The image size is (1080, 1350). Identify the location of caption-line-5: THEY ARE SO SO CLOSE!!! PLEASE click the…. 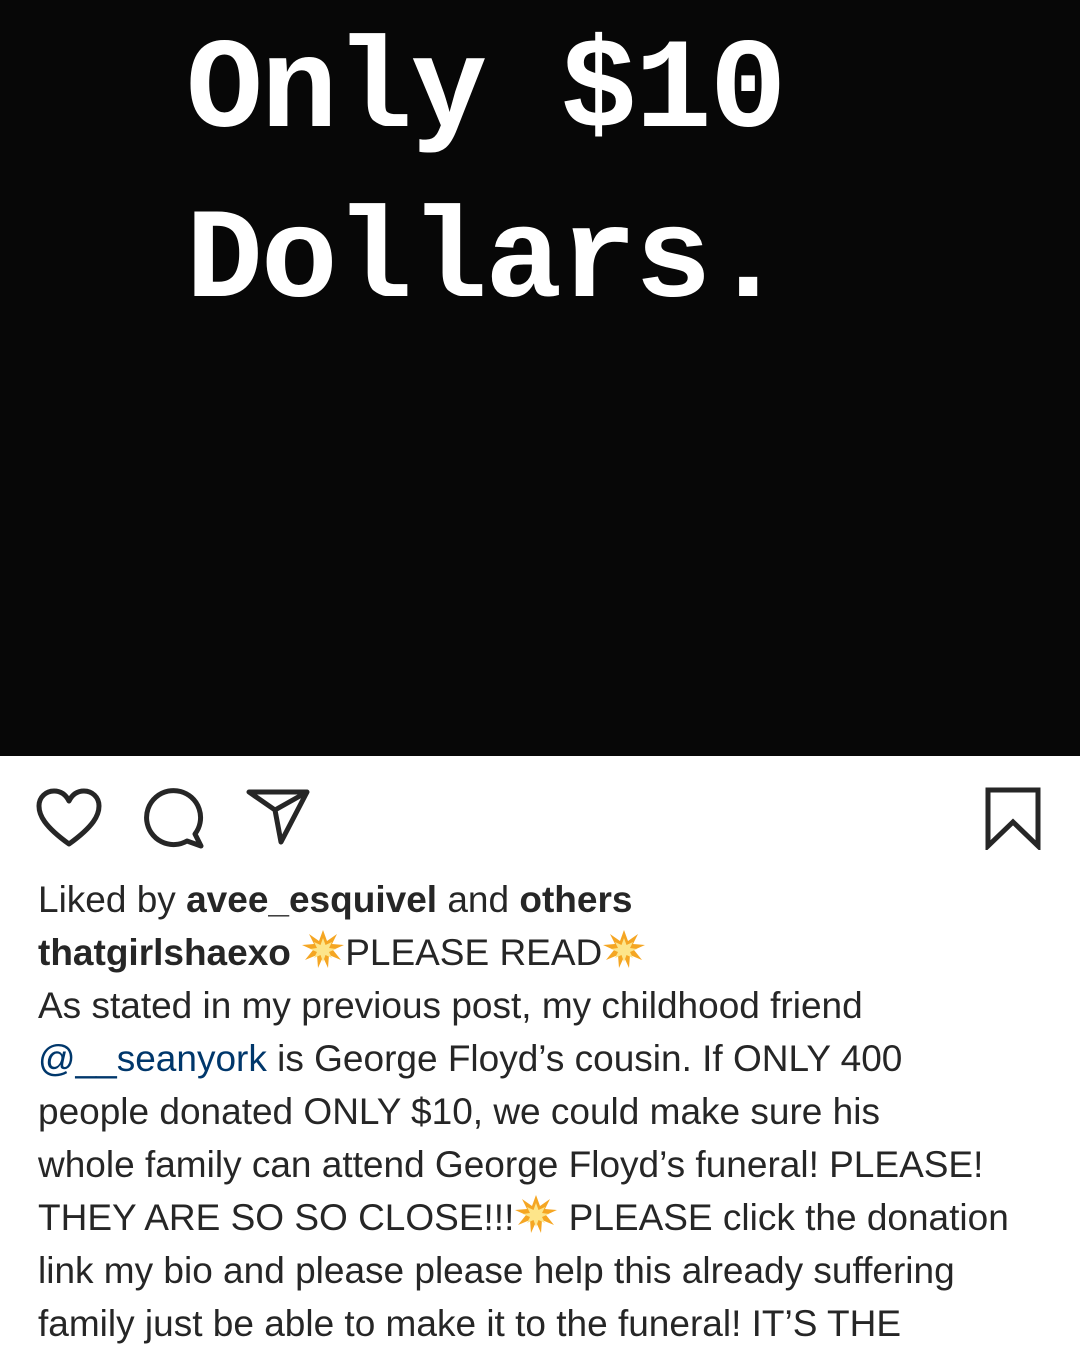
(548, 1217).